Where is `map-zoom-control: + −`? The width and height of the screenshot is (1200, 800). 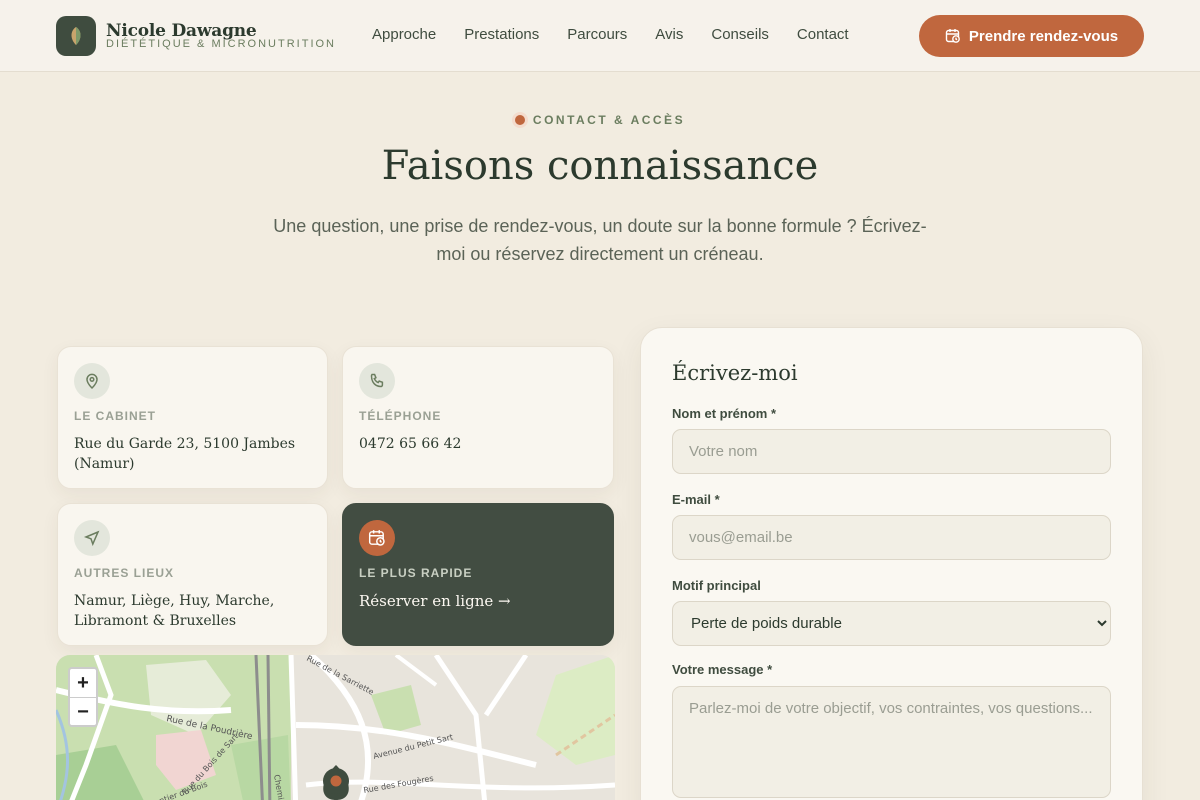
map-zoom-control: + − is located at coordinates (83, 697).